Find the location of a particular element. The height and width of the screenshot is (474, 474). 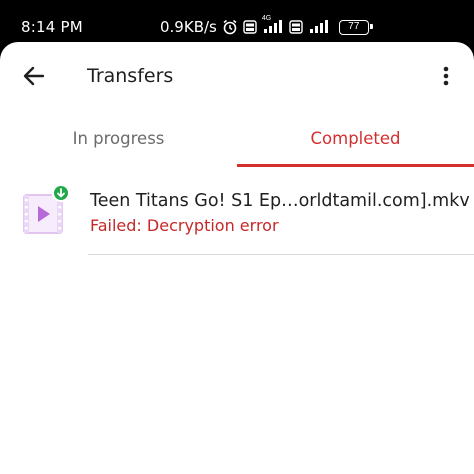

more-options-button is located at coordinates (446, 76).